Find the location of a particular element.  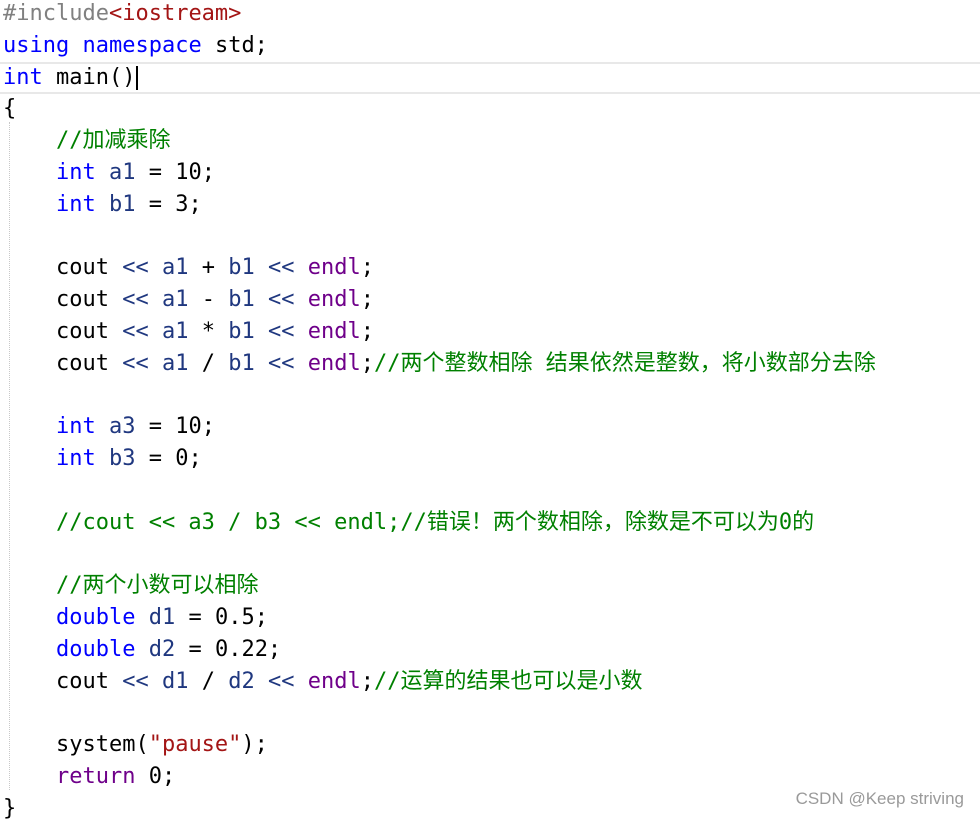

code-line: int b3 = 0; is located at coordinates (102, 459).